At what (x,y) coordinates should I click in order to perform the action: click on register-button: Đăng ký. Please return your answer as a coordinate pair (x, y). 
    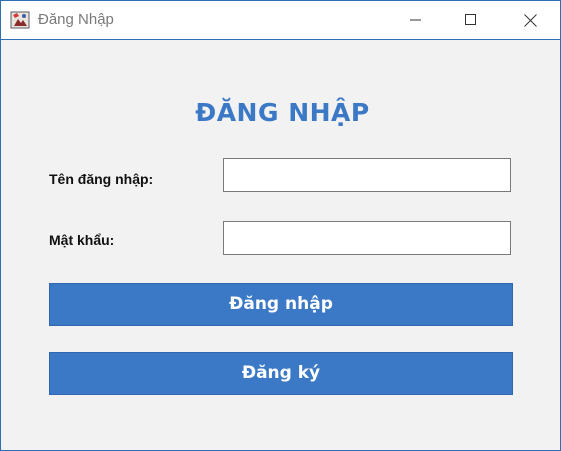
    Looking at the image, I should click on (281, 373).